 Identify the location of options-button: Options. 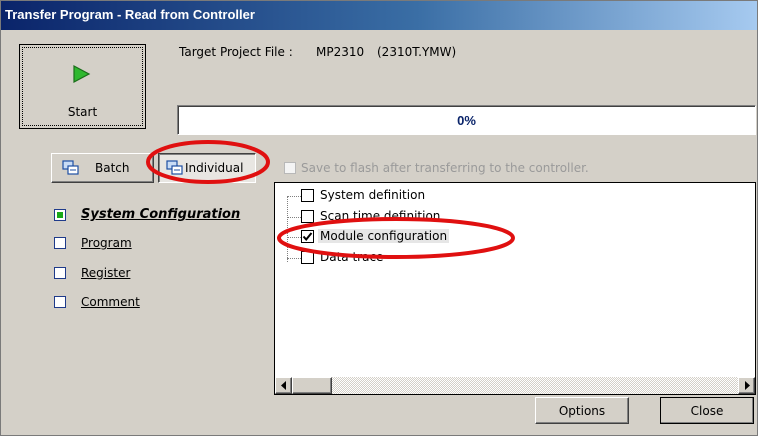
(582, 410).